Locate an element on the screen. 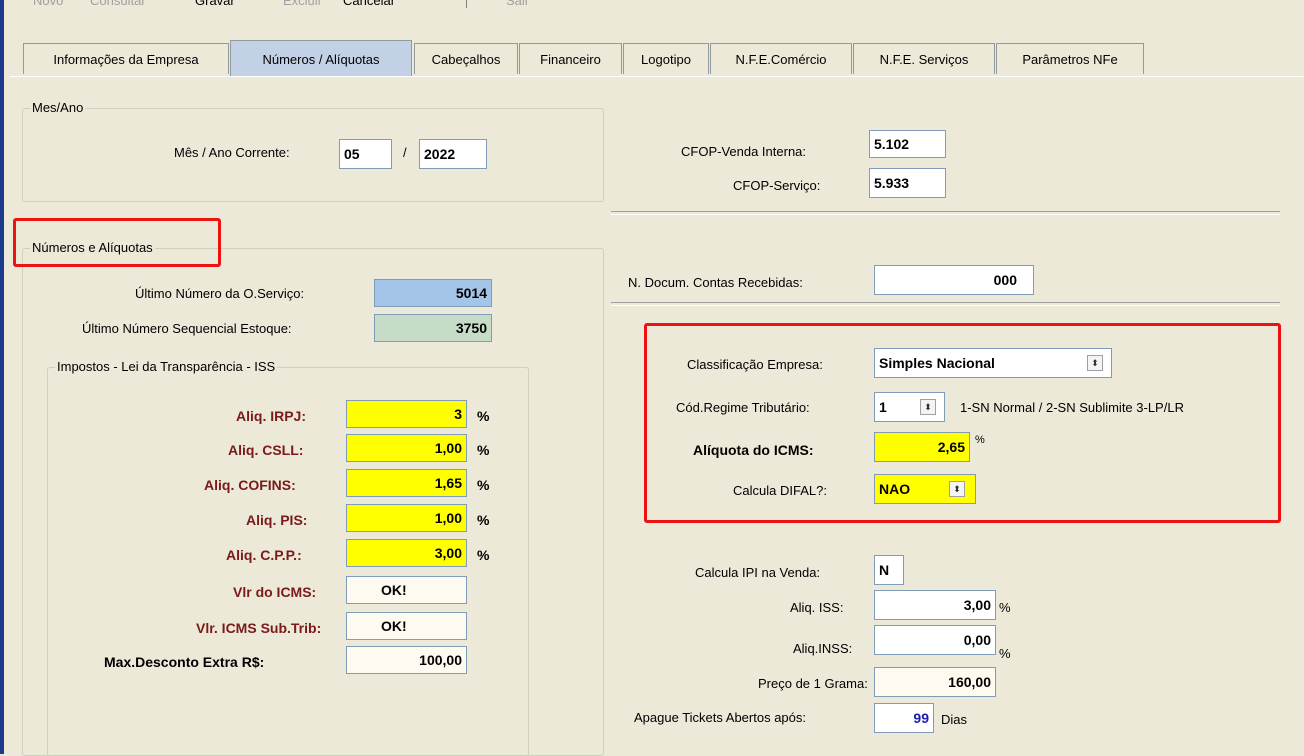 The image size is (1304, 756). icms-pct: % is located at coordinates (980, 440).